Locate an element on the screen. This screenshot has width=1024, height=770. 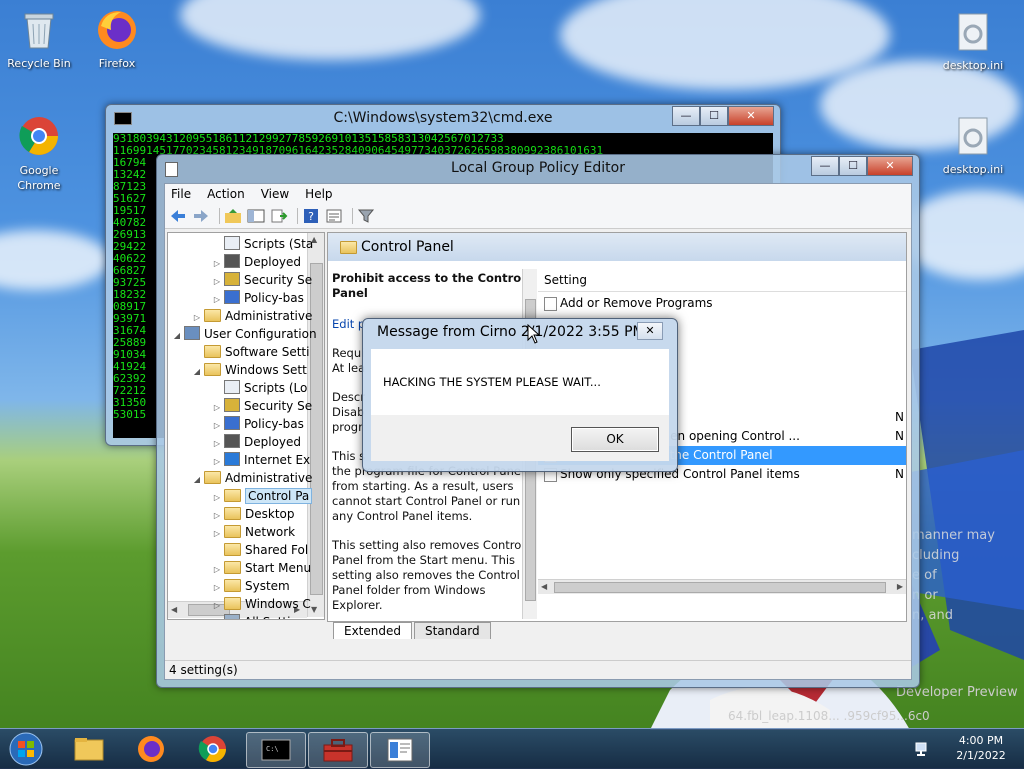
settings-column-header: Setting is located at coordinates (722, 280).